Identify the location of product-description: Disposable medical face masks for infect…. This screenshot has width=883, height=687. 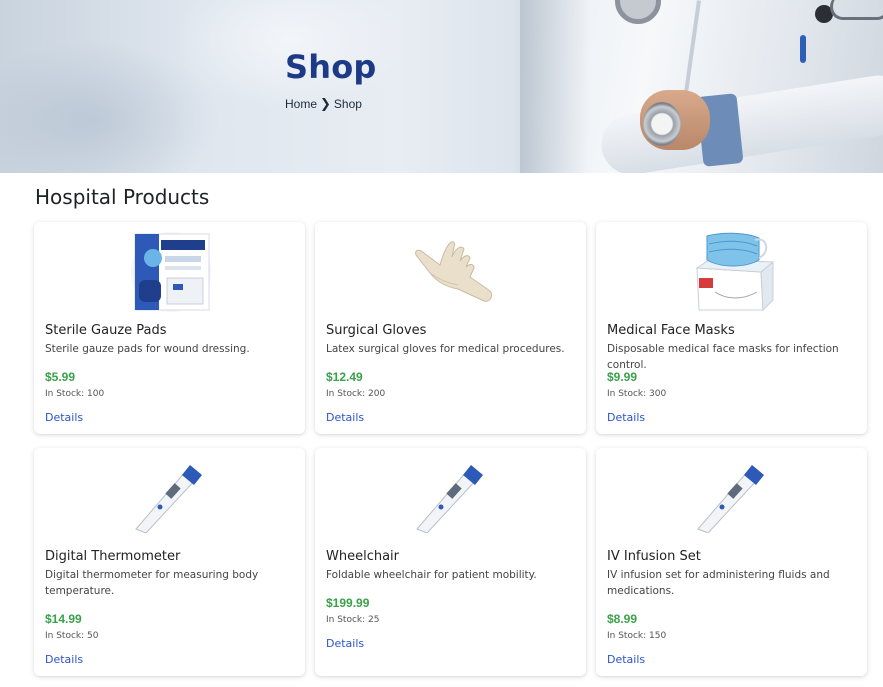
(723, 357).